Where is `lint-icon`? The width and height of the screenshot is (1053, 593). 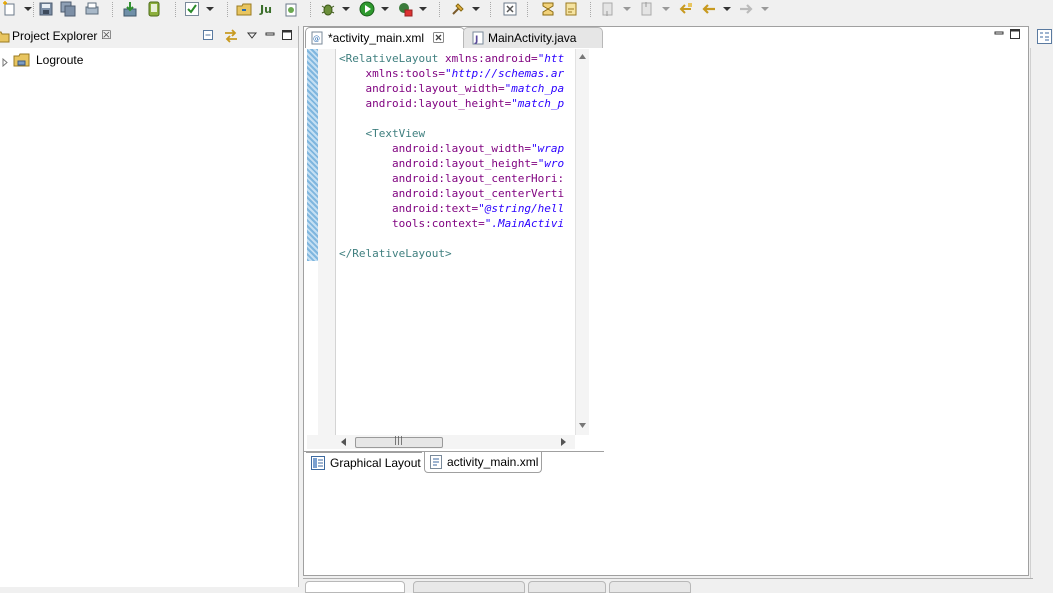 lint-icon is located at coordinates (192, 9).